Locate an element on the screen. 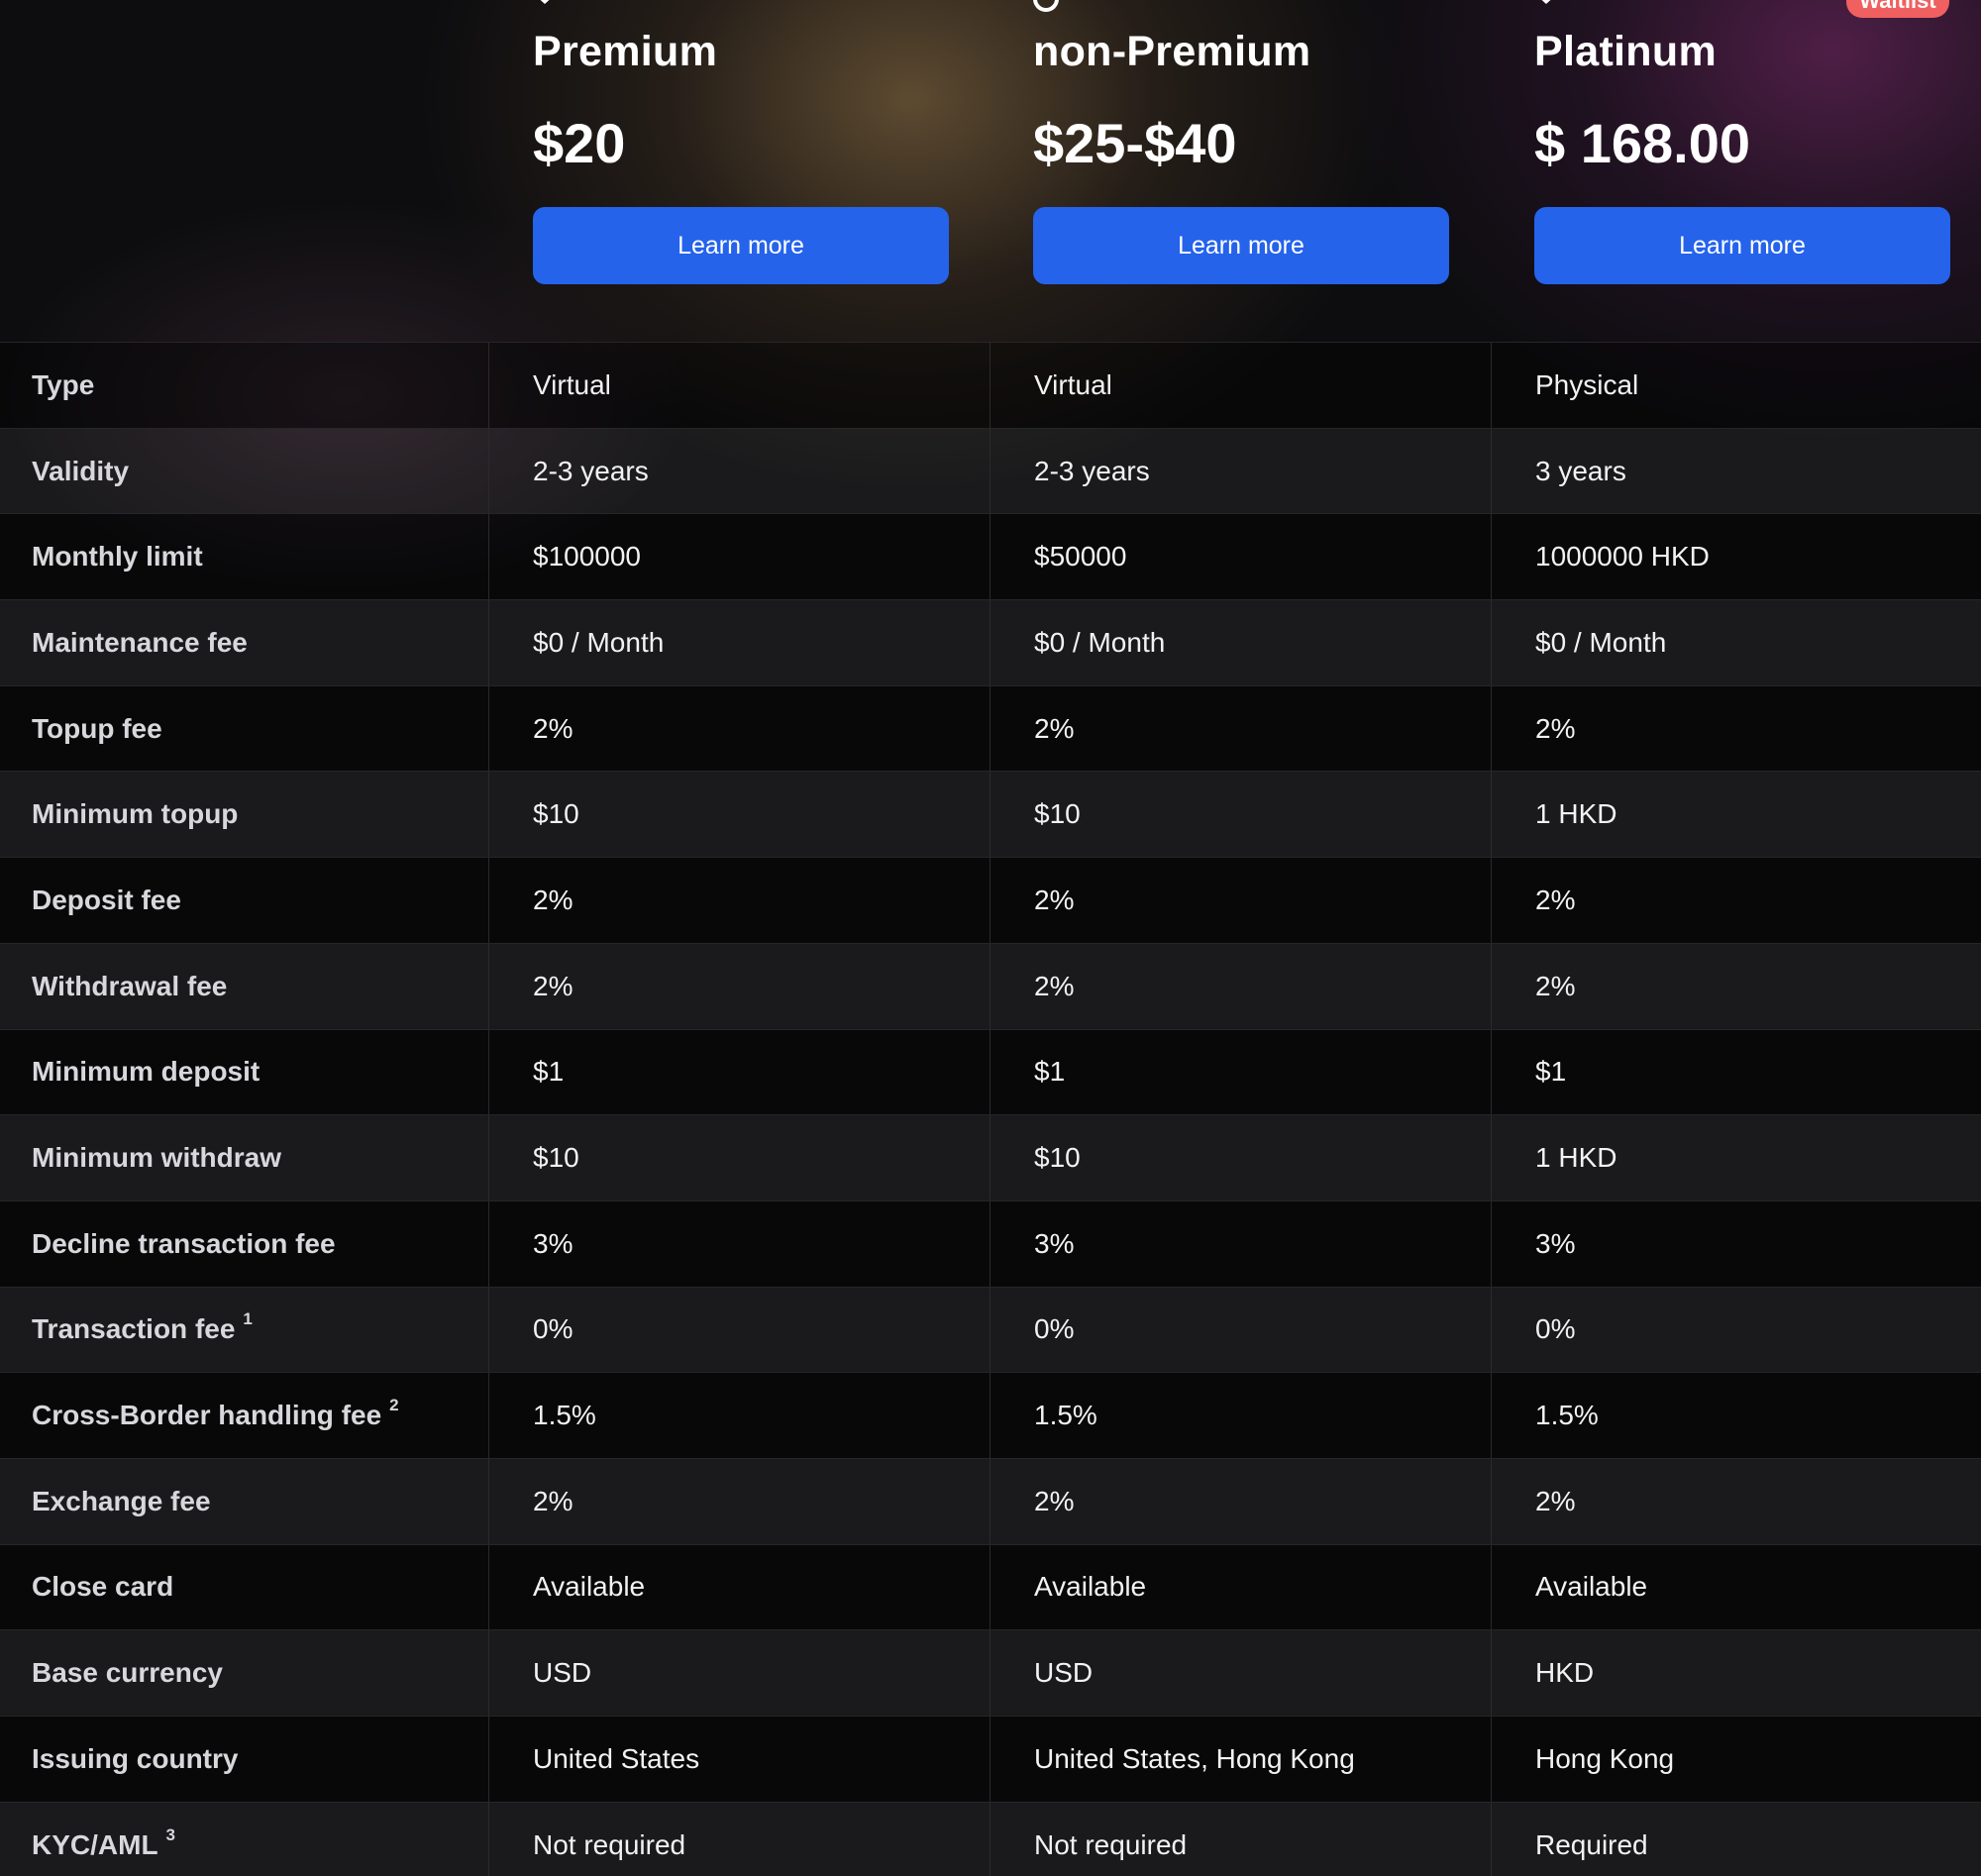 This screenshot has width=1981, height=1876. footnote-marker: 2 is located at coordinates (394, 1405).